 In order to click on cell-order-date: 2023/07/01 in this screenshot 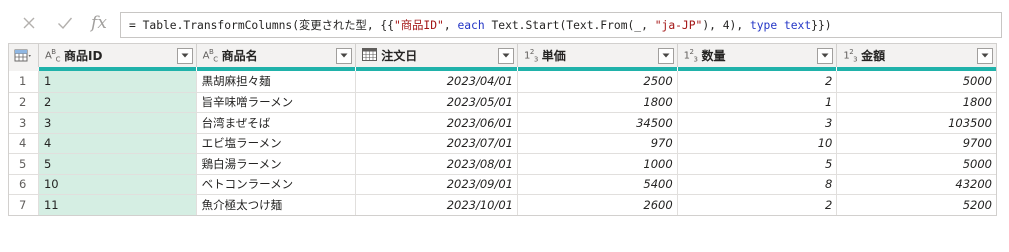, I will do `click(437, 143)`.